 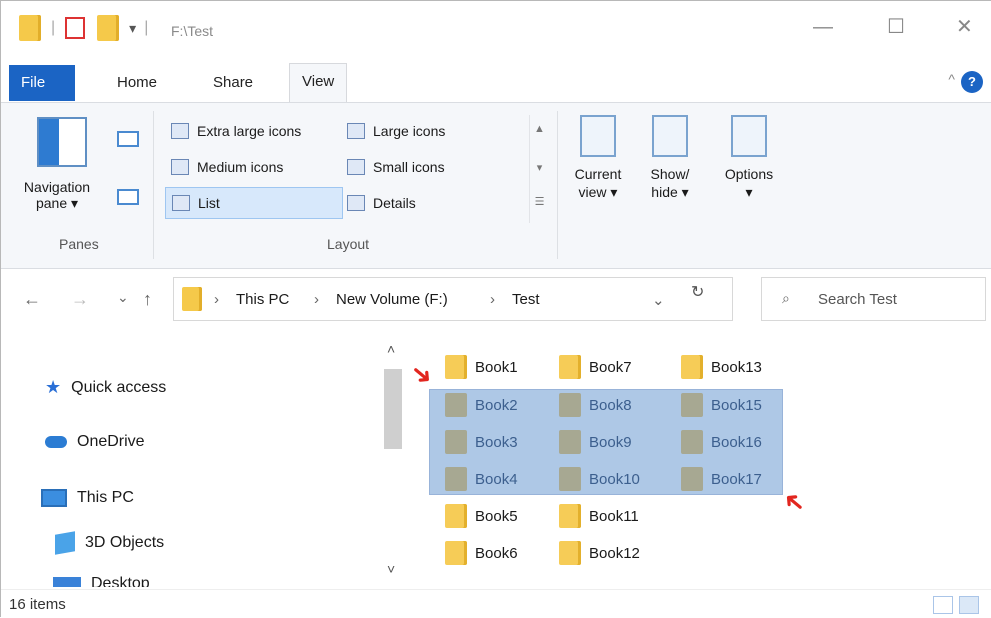 What do you see at coordinates (539, 167) in the screenshot?
I see `gallery-scroll-down: ▾` at bounding box center [539, 167].